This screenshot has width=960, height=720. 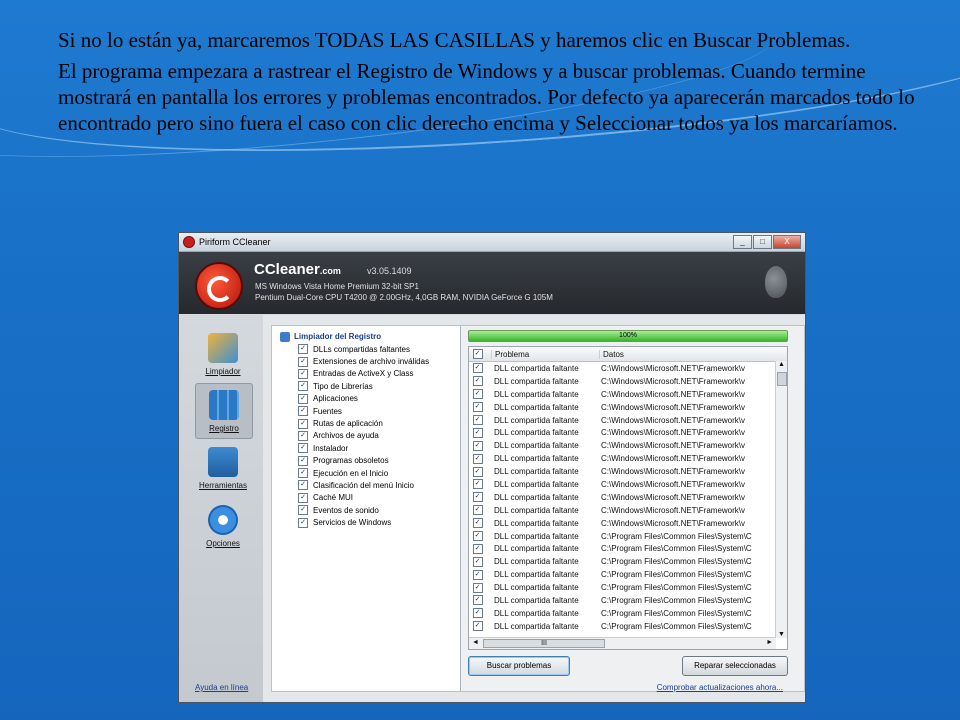 I want to click on vertical-scrollbar: ▲ ▼, so click(x=781, y=499).